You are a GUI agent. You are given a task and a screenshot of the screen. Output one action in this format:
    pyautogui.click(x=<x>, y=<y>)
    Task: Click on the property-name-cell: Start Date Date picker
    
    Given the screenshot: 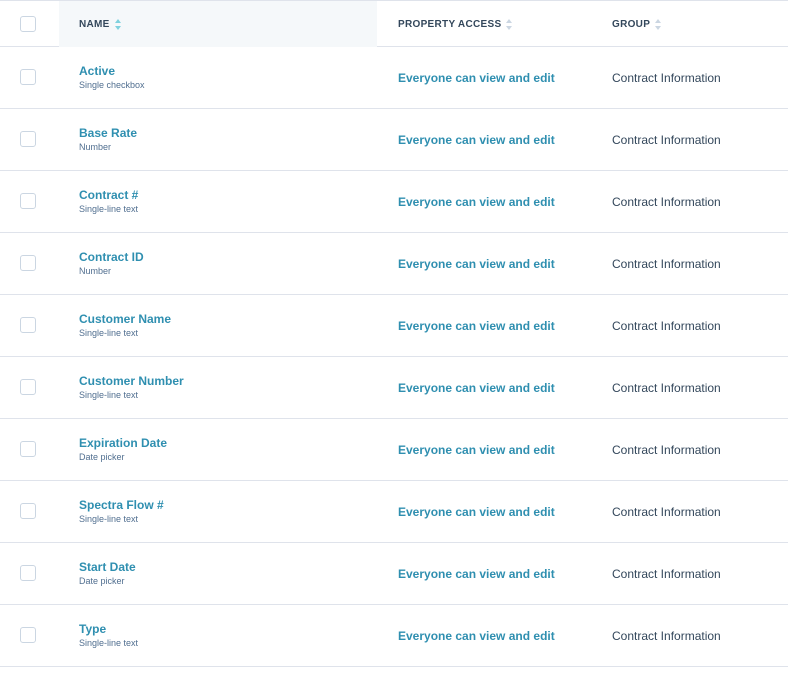 What is the action you would take?
    pyautogui.click(x=107, y=573)
    